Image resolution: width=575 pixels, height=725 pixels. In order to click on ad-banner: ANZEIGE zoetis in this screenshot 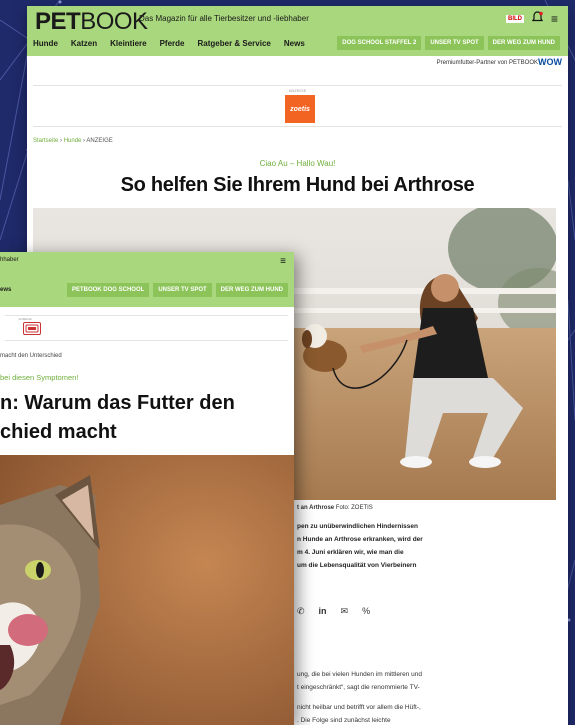, I will do `click(297, 106)`.